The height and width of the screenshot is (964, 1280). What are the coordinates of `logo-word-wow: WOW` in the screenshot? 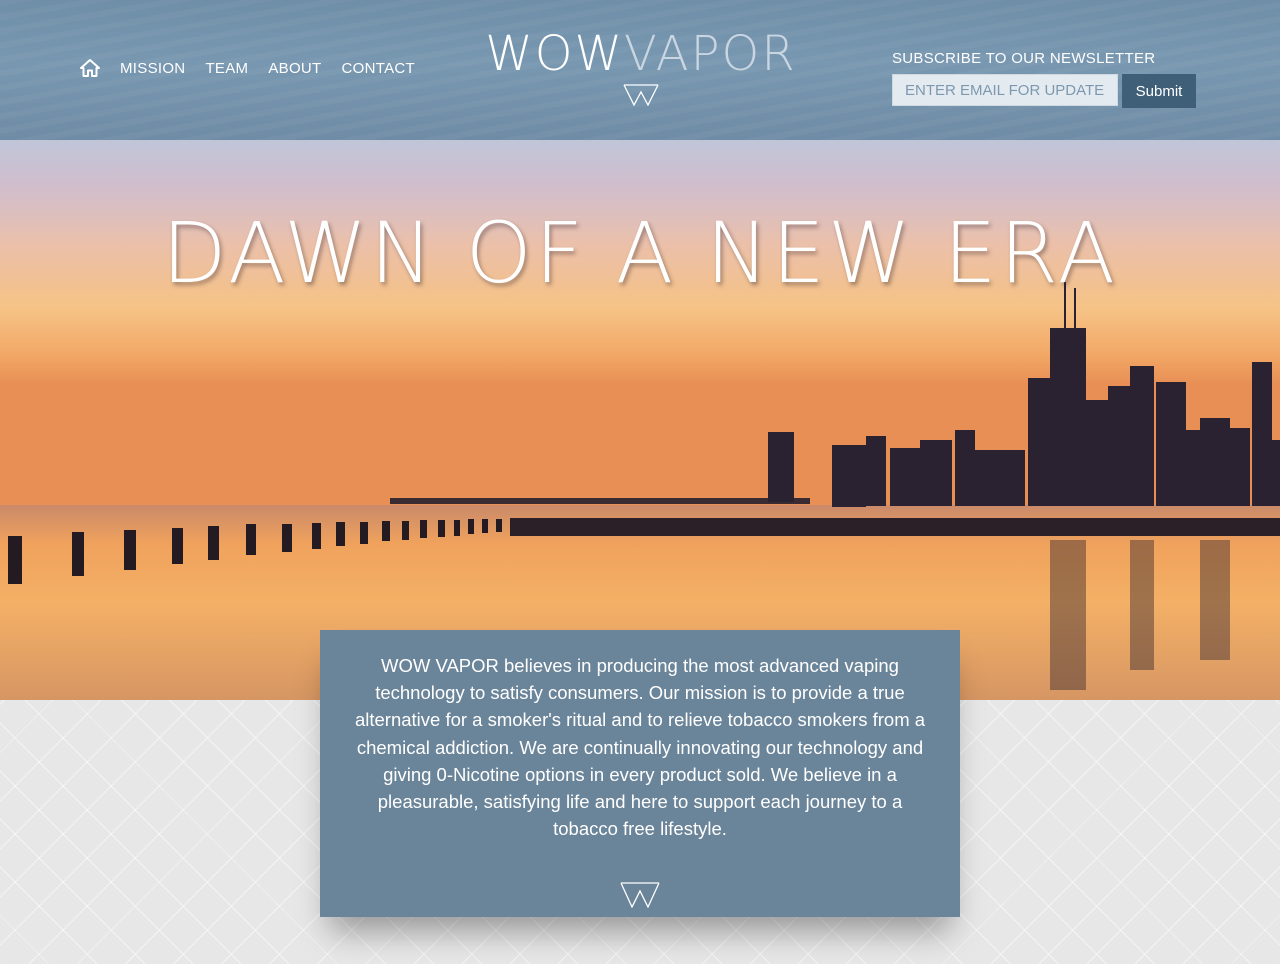 It's located at (554, 54).